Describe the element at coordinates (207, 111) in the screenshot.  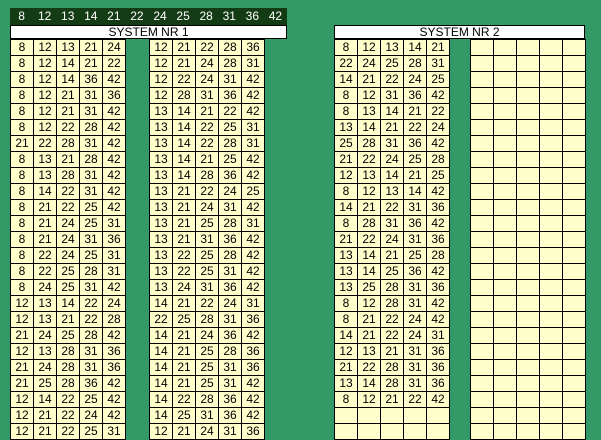
I see `table-row: 13 14 21 22 42` at that location.